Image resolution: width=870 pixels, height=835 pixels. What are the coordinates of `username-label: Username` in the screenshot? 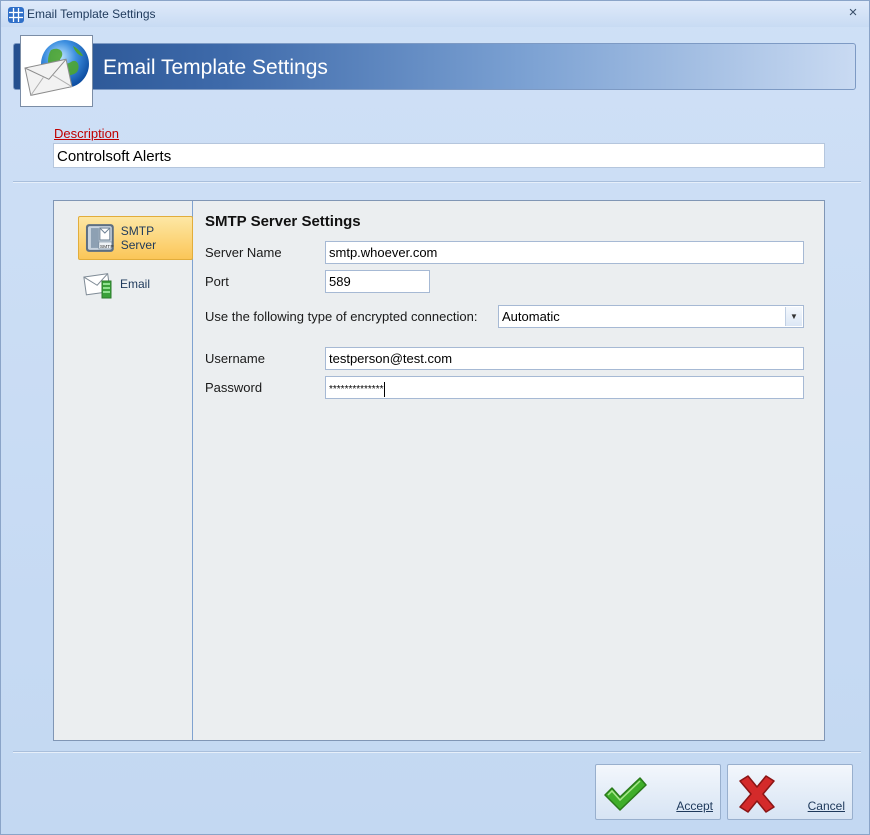 It's located at (235, 358).